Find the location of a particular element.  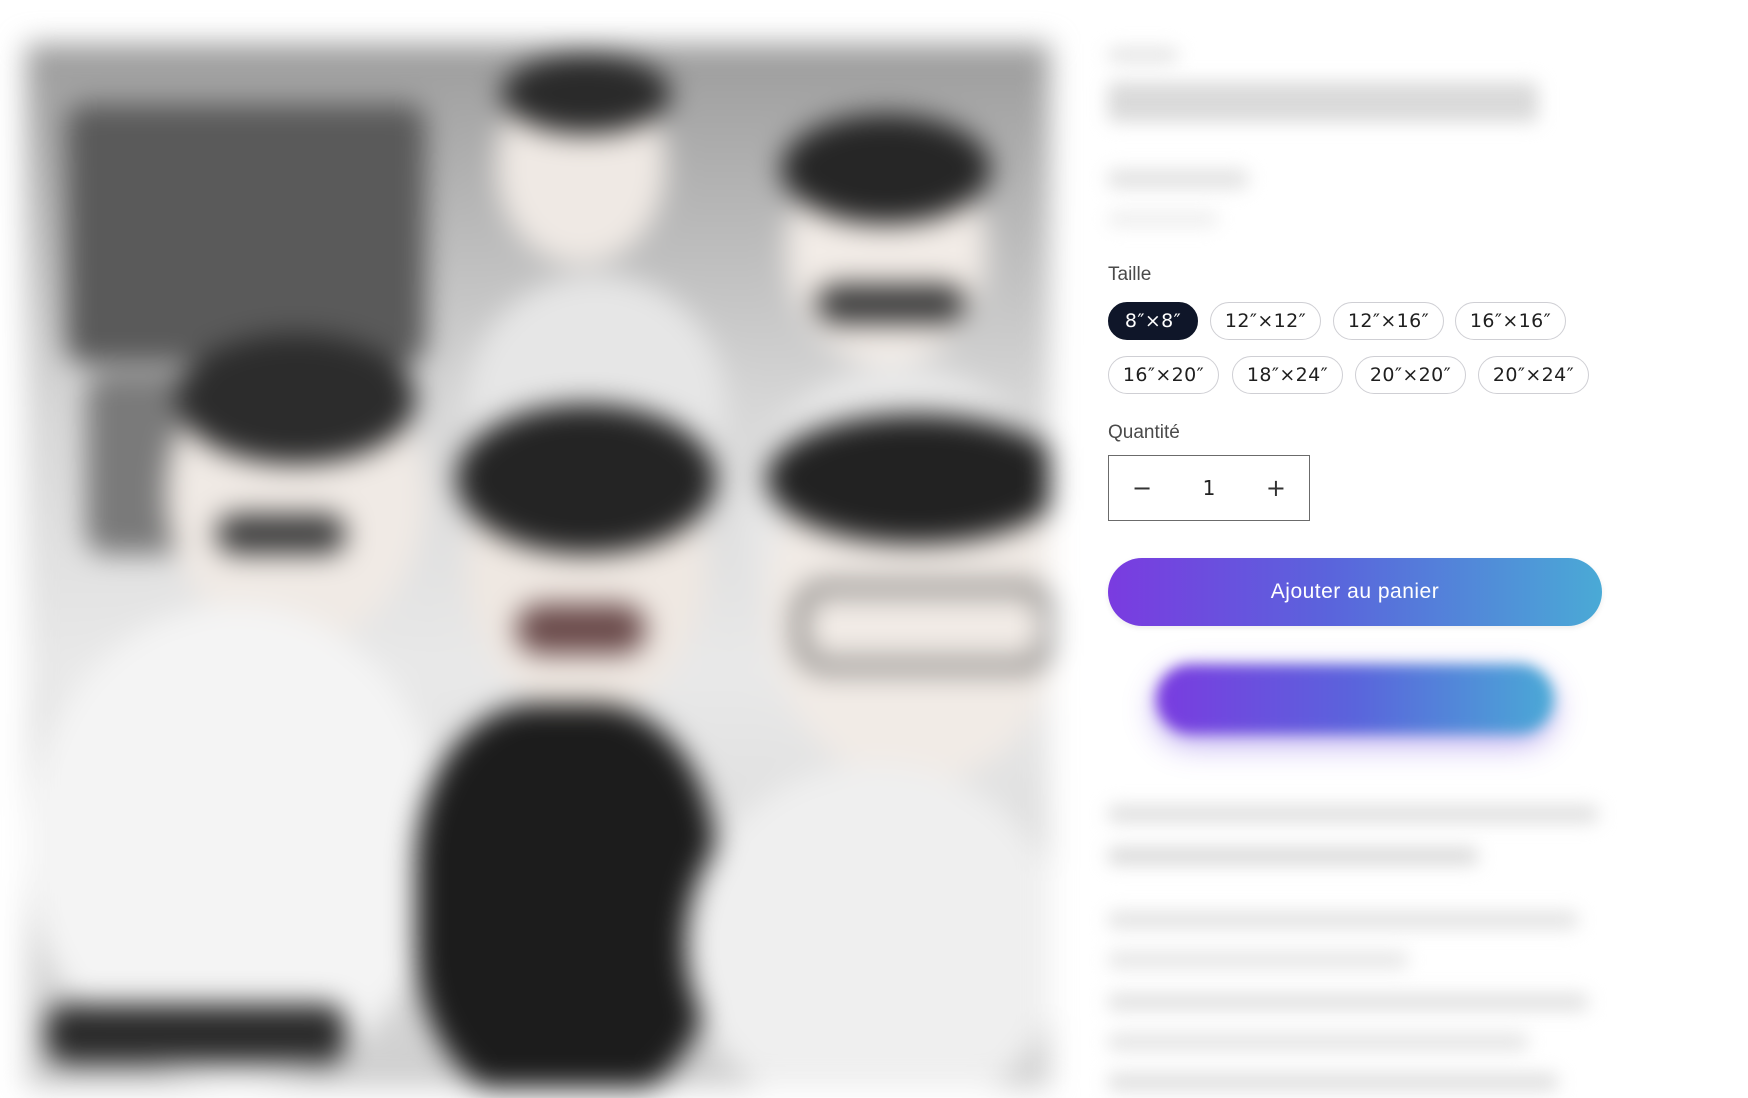

size-option-16x20: 16″×20″ is located at coordinates (1163, 375).